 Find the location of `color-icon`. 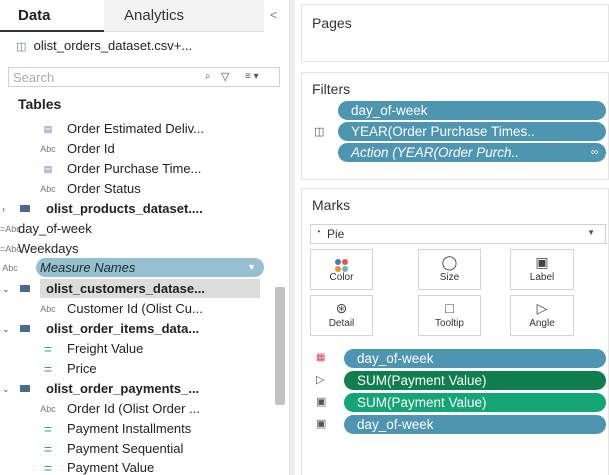

color-icon is located at coordinates (341, 261).